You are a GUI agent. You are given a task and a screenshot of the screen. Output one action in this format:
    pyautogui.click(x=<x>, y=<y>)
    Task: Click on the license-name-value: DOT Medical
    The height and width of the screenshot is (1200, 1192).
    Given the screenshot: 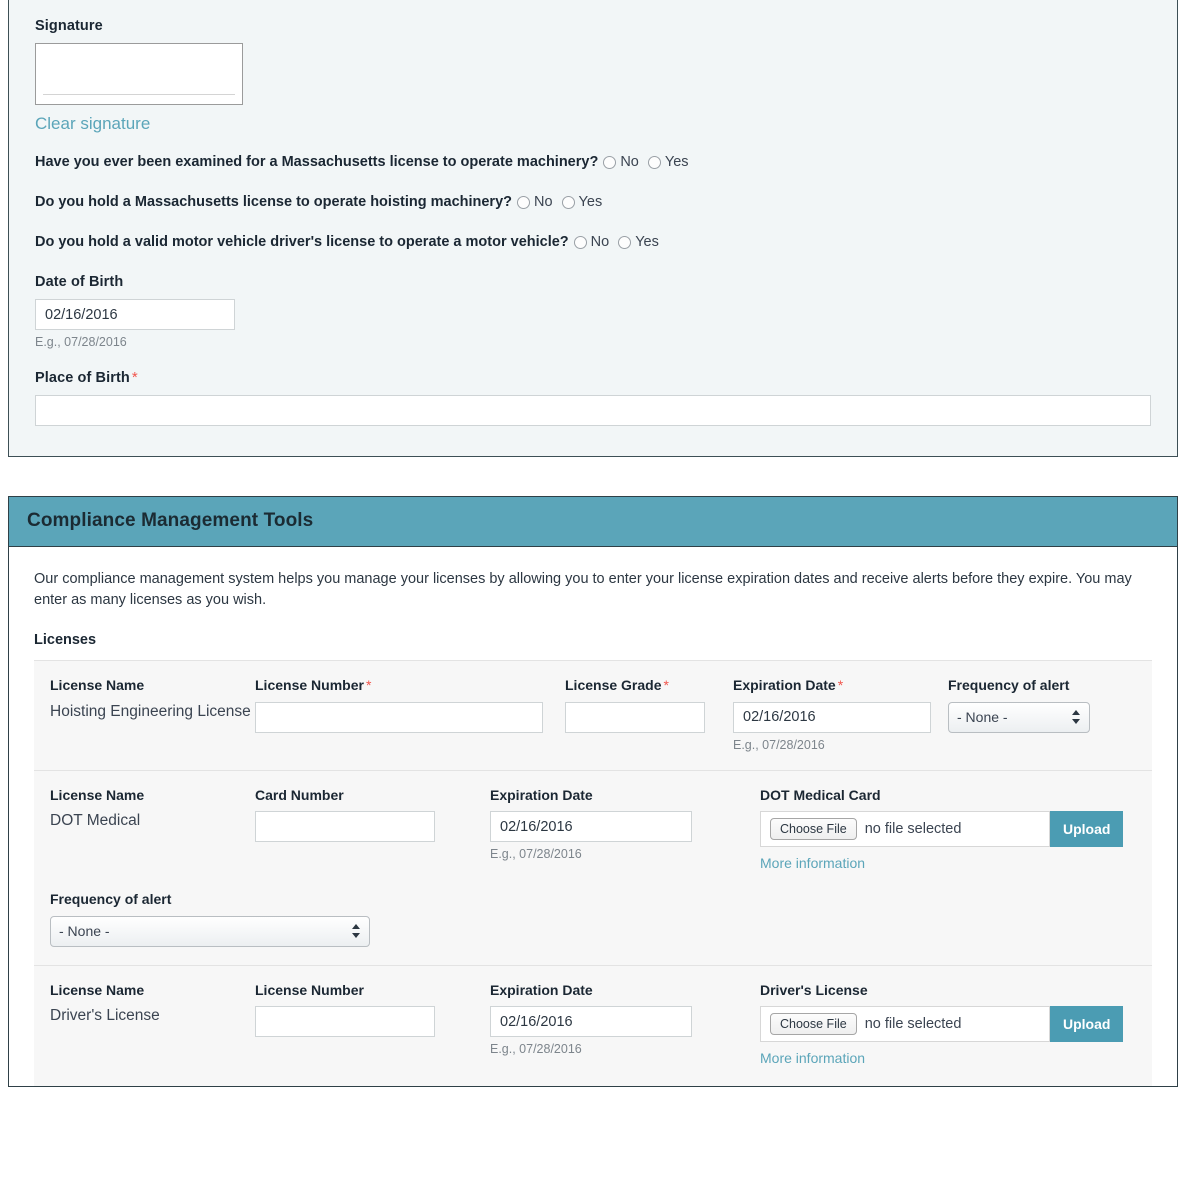 What is the action you would take?
    pyautogui.click(x=95, y=821)
    